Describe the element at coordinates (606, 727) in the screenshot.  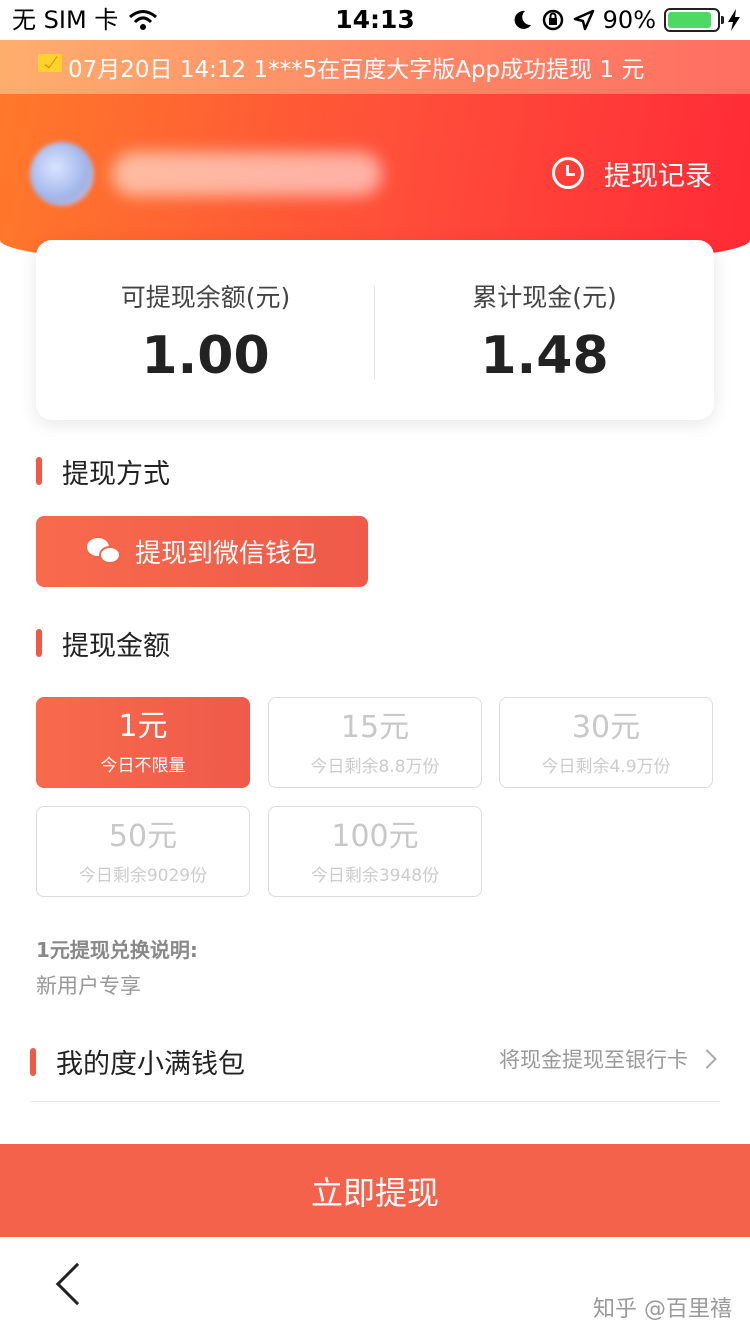
I see `amount-value: 30元` at that location.